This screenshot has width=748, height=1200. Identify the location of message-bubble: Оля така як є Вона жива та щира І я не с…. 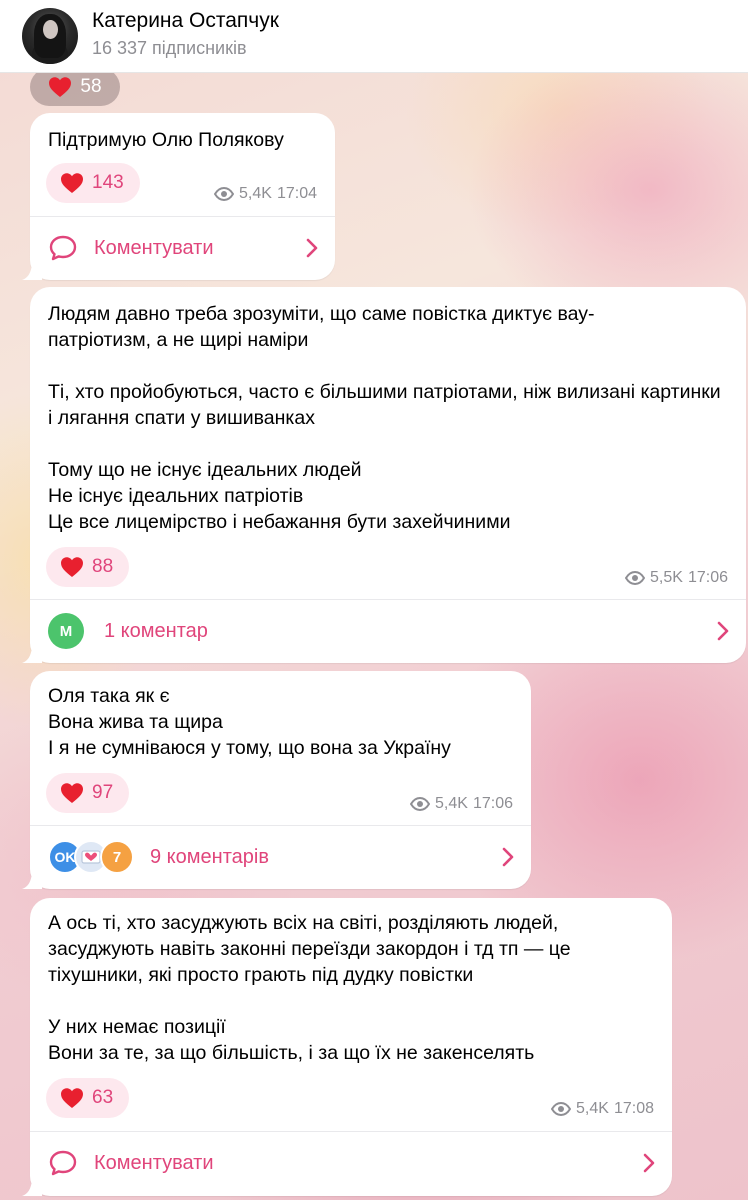
(276, 780).